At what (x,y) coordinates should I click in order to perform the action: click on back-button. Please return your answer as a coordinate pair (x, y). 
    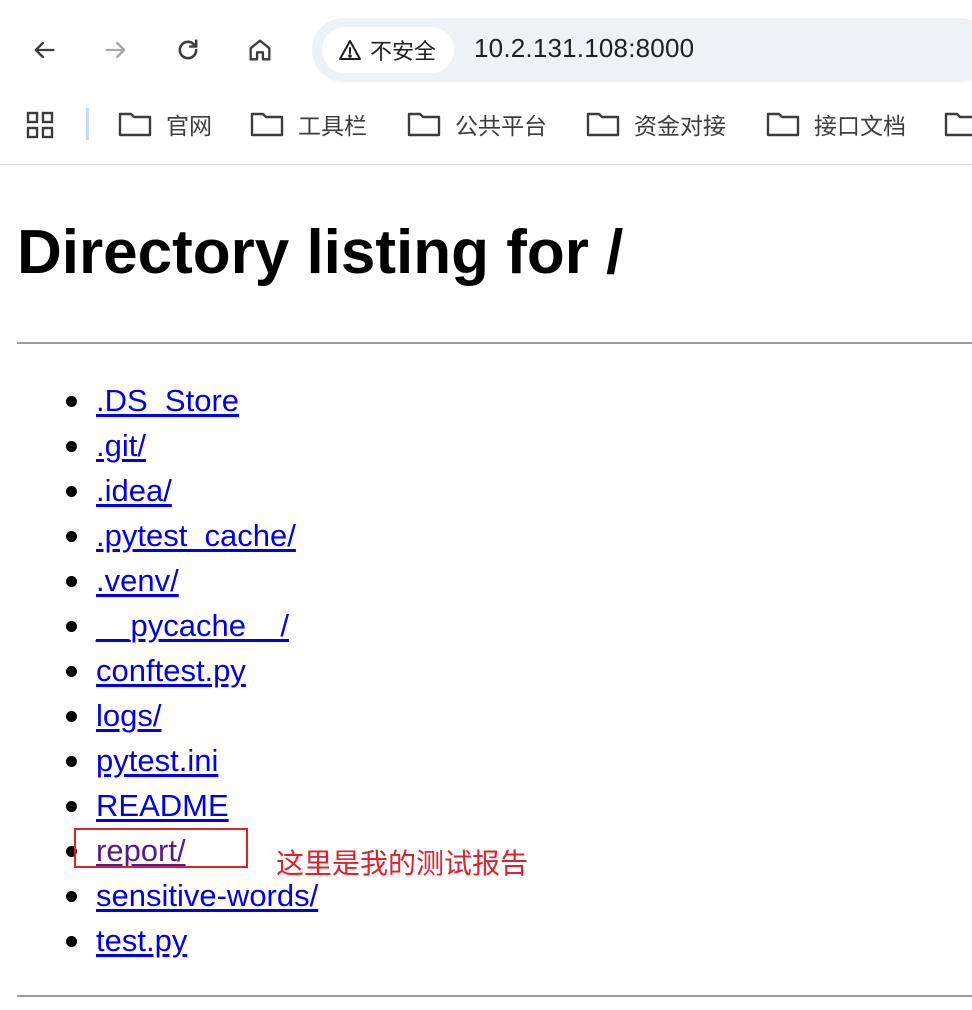
    Looking at the image, I should click on (44, 50).